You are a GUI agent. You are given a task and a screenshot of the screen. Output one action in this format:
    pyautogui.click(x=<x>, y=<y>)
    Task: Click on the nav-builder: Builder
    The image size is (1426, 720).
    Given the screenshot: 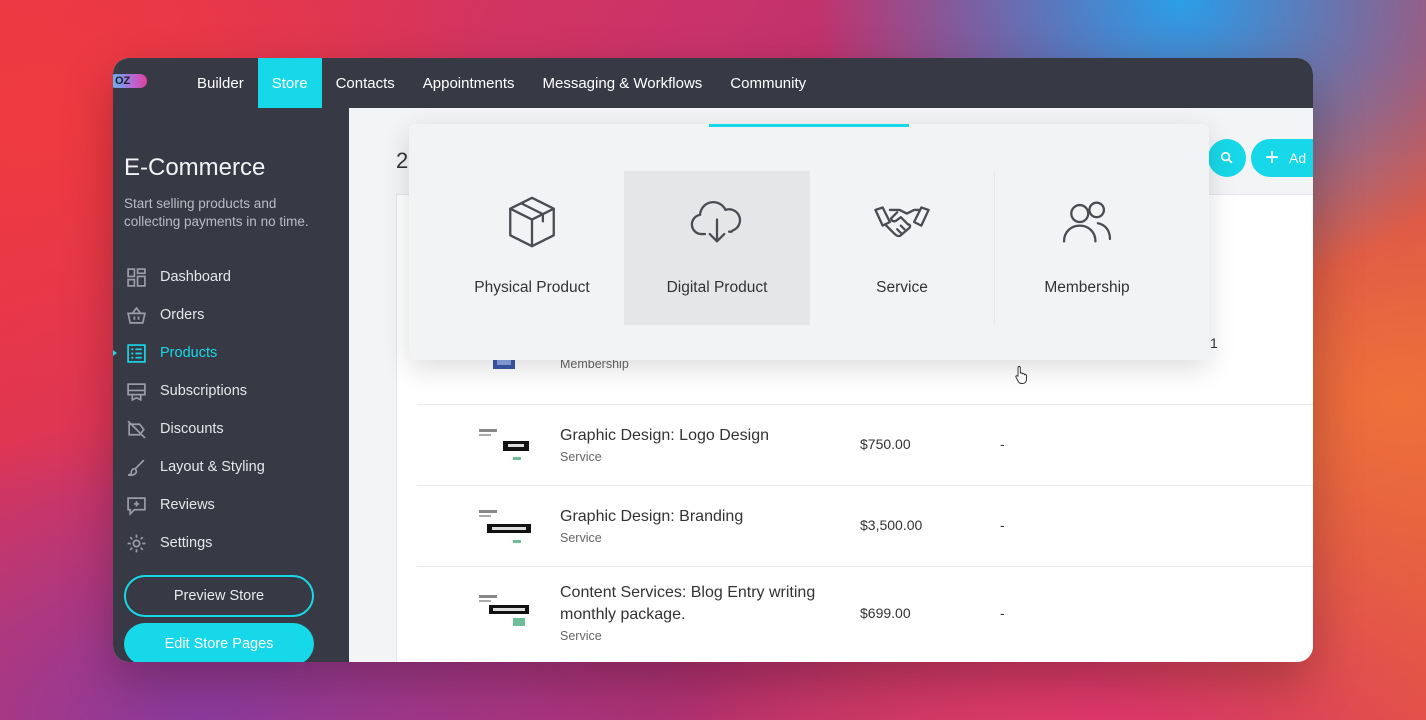 What is the action you would take?
    pyautogui.click(x=220, y=83)
    